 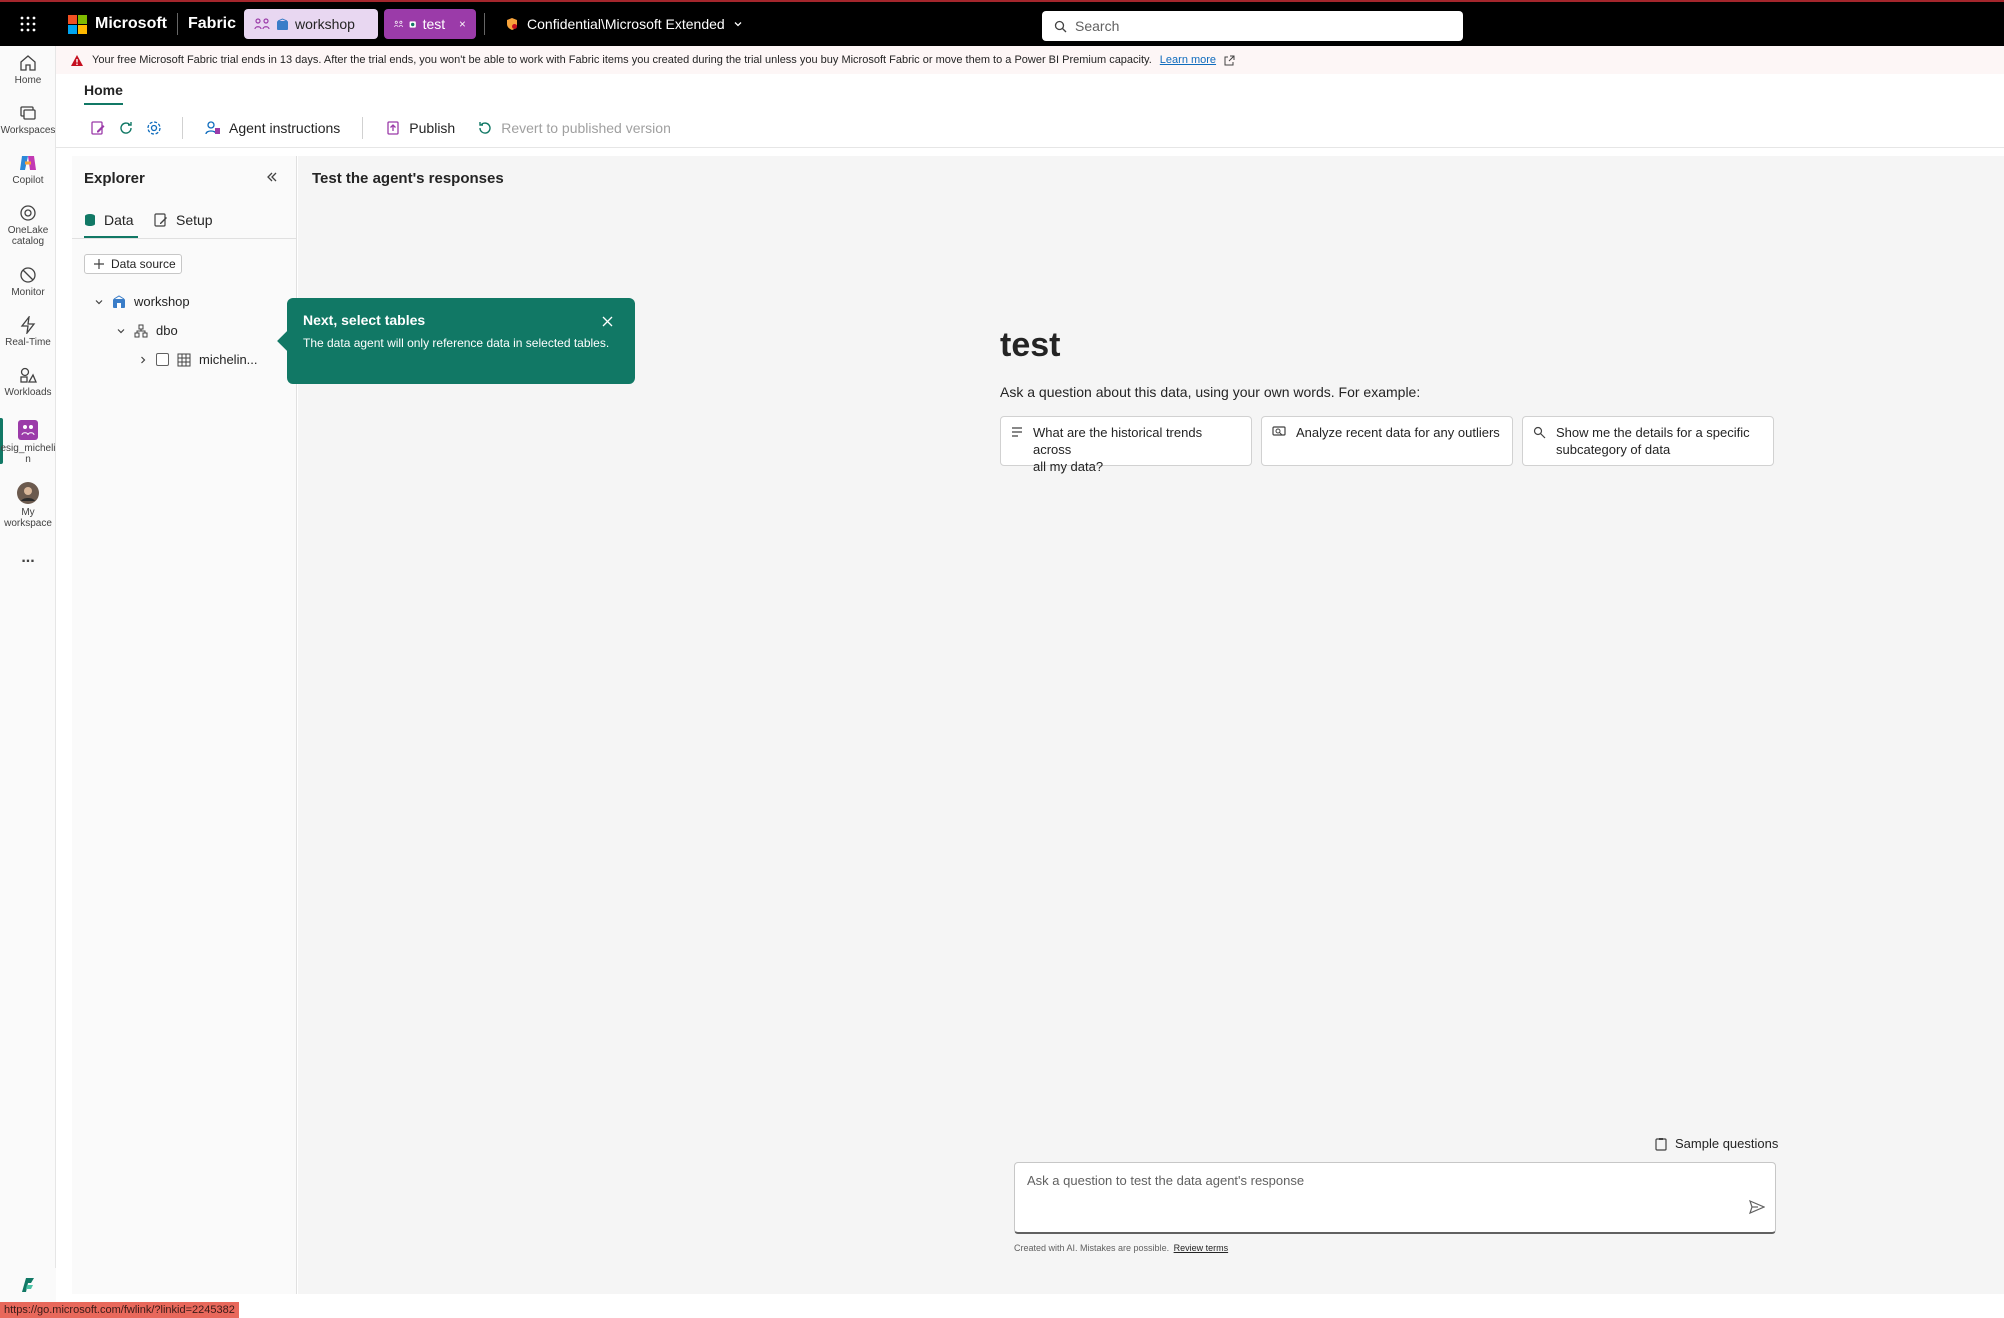 I want to click on rail-label: Monitor, so click(x=28, y=292).